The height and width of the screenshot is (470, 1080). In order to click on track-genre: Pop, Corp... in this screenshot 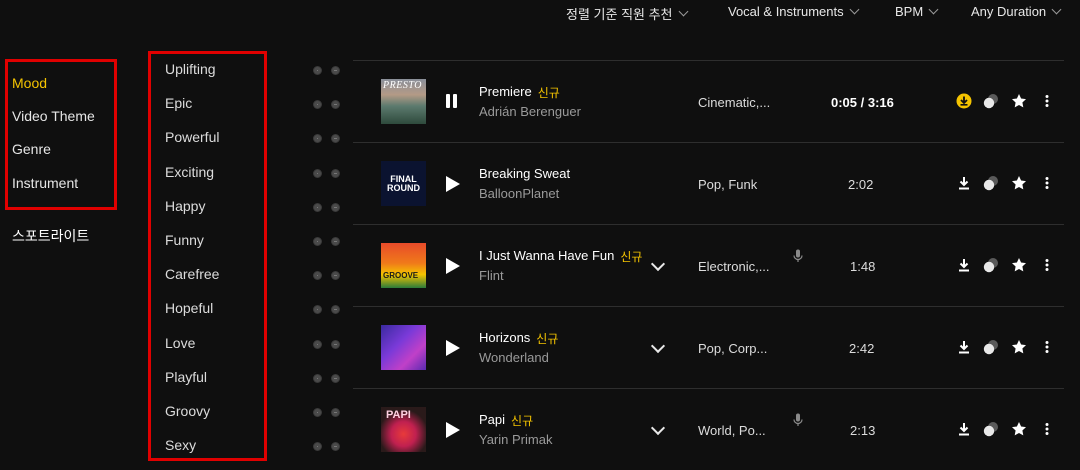, I will do `click(732, 348)`.